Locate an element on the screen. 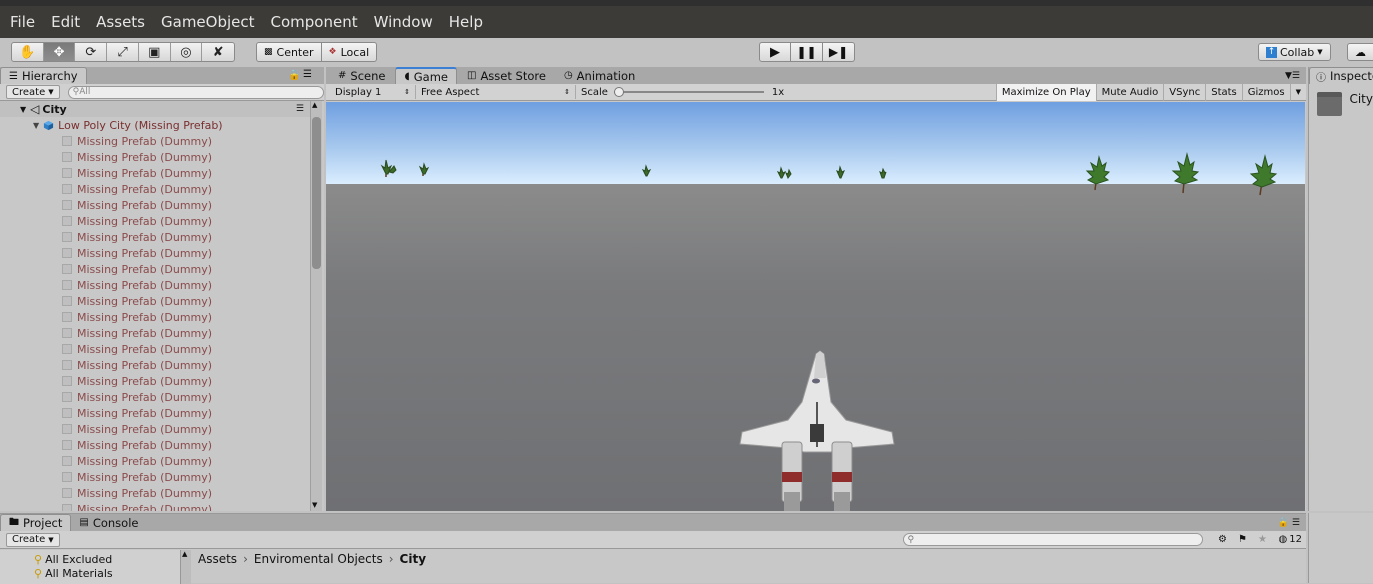 Image resolution: width=1373 pixels, height=584 pixels. rotate-icon: ⟳ is located at coordinates (91, 52).